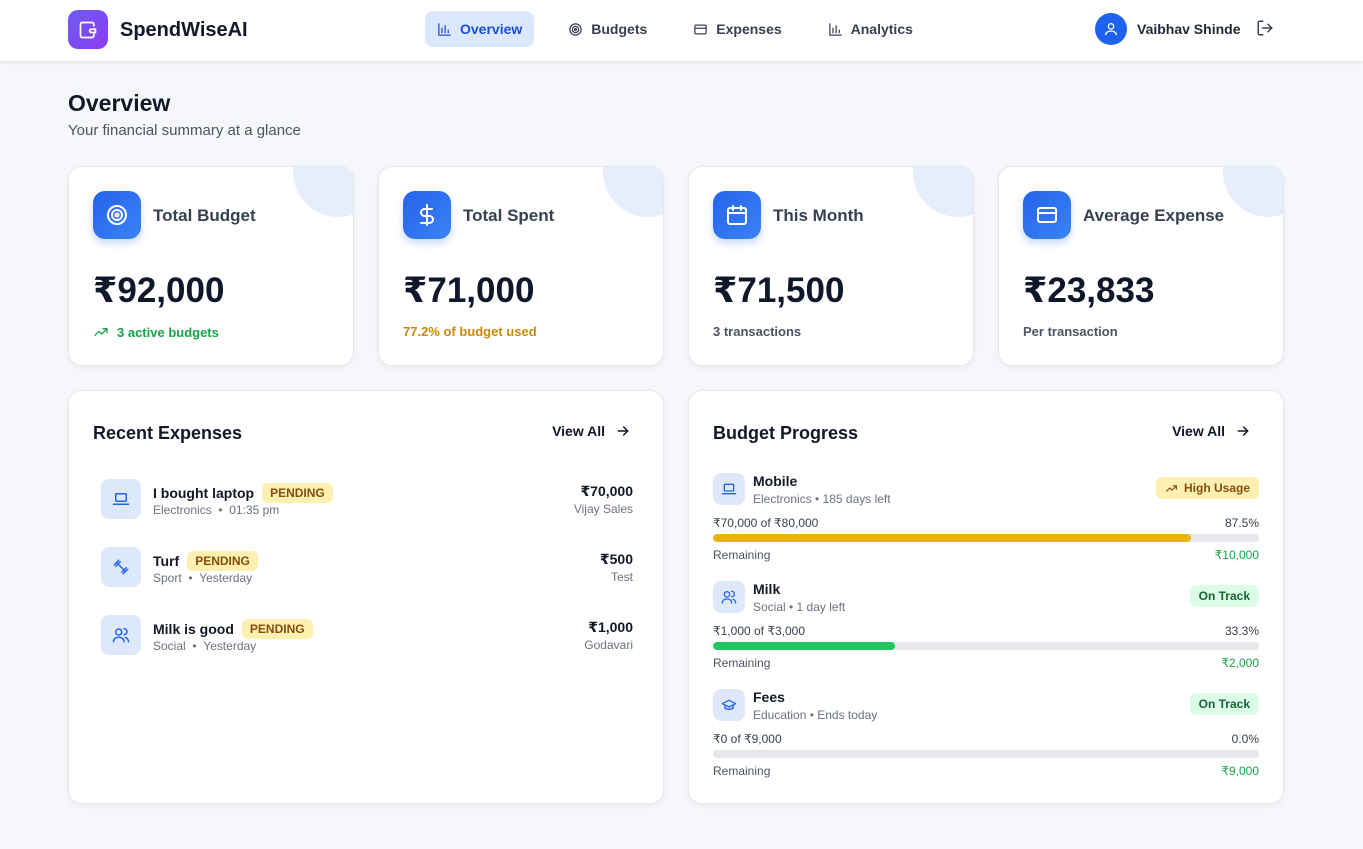  Describe the element at coordinates (737, 215) in the screenshot. I see `calendar-icon` at that location.